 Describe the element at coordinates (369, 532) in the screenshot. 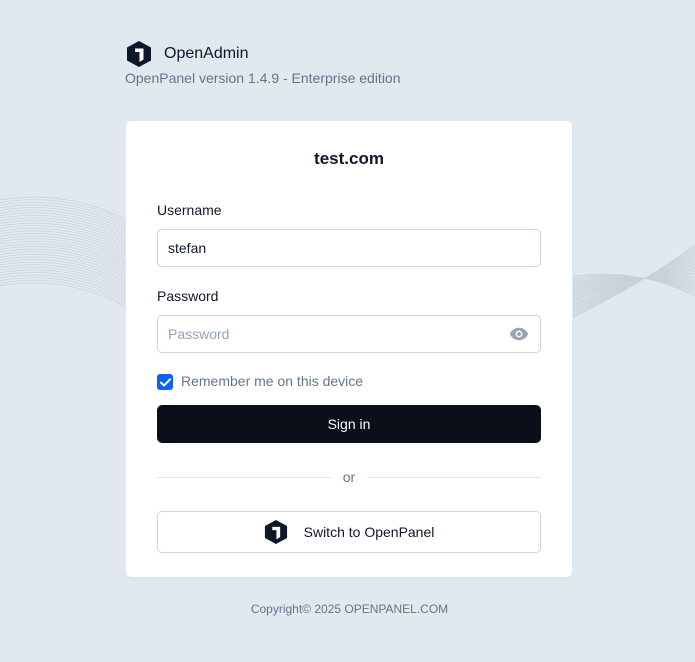

I see `switch-label: Switch to OpenPanel` at that location.